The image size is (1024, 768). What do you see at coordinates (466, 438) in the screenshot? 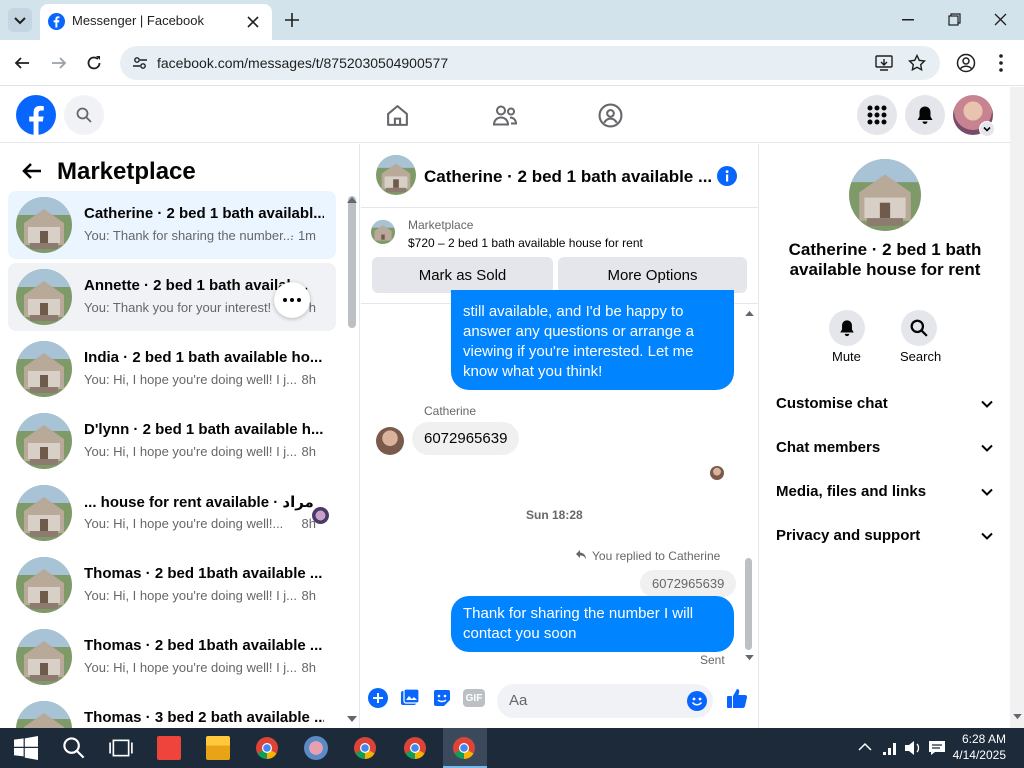
I see `received-message-bubble: 6072965639` at bounding box center [466, 438].